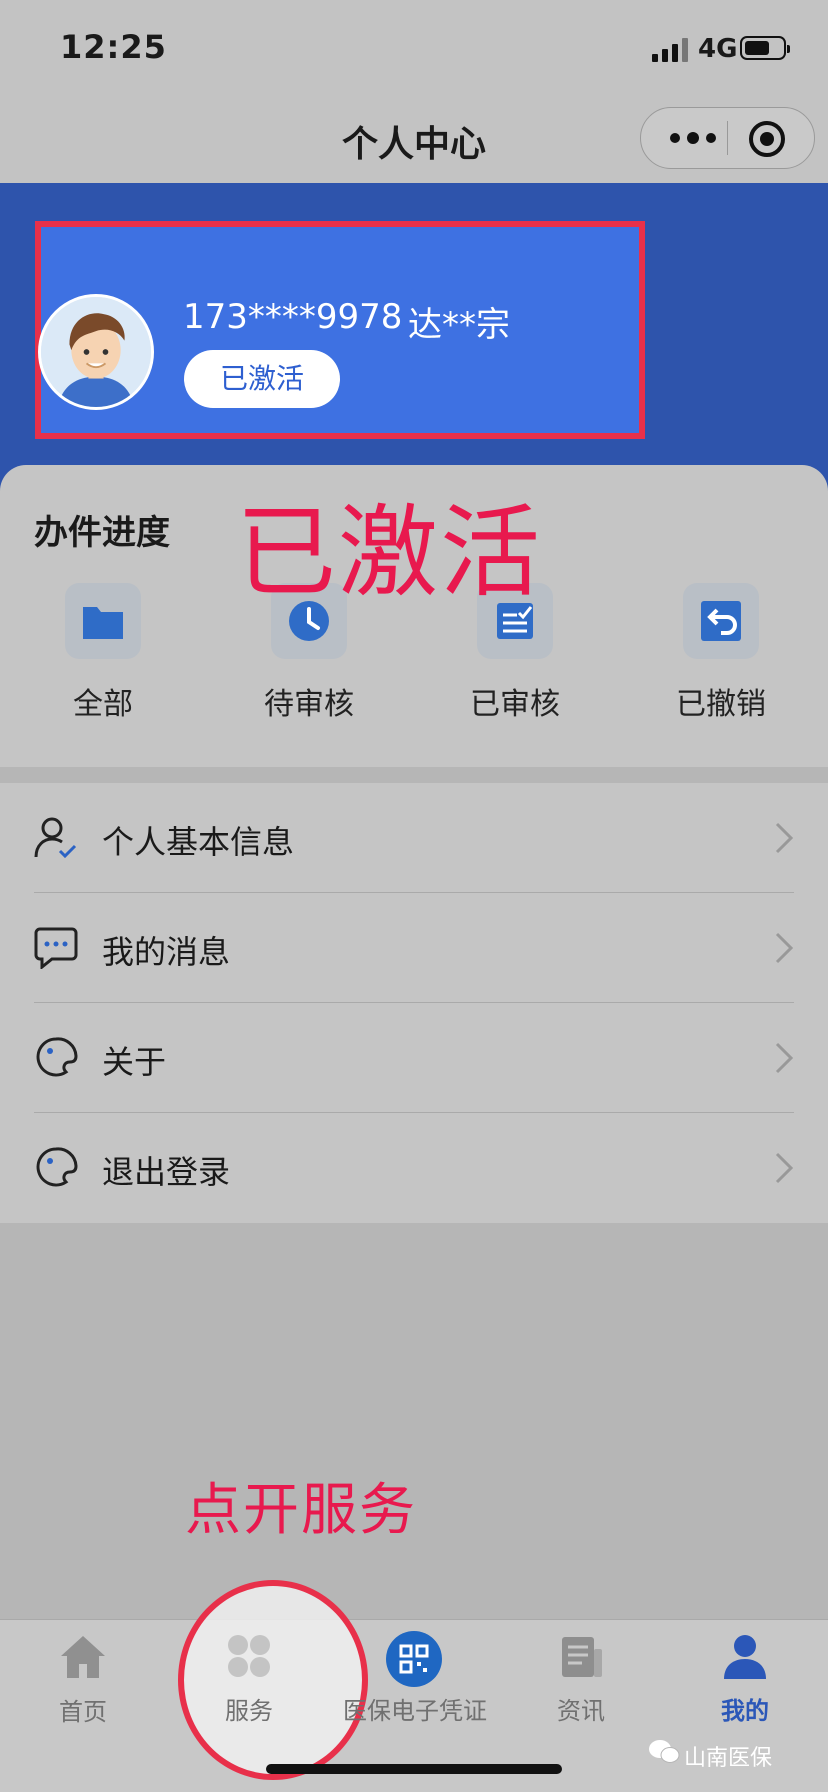 This screenshot has height=1792, width=828. Describe the element at coordinates (745, 1657) in the screenshot. I see `user-icon` at that location.